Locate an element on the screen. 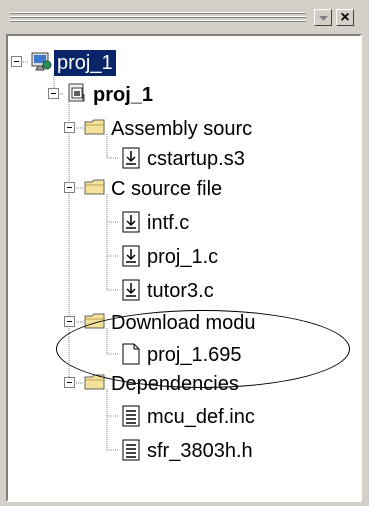 The height and width of the screenshot is (506, 369). project-label: proj_1 is located at coordinates (123, 95).